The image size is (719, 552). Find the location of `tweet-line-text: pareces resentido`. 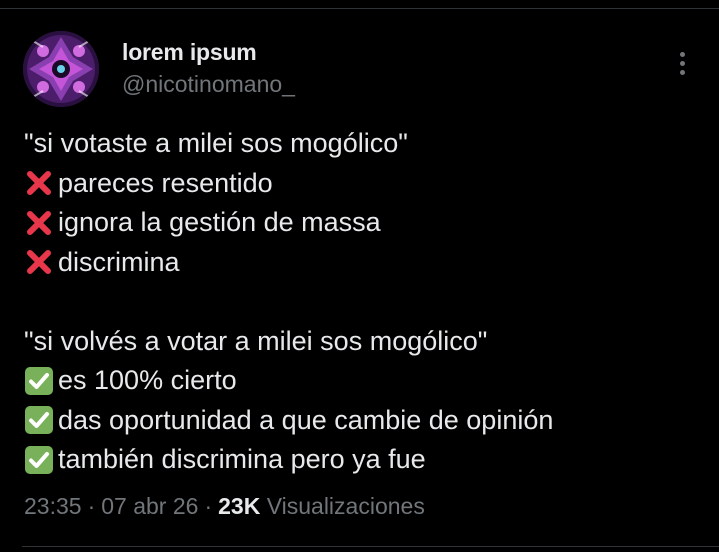

tweet-line-text: pareces resentido is located at coordinates (165, 182).